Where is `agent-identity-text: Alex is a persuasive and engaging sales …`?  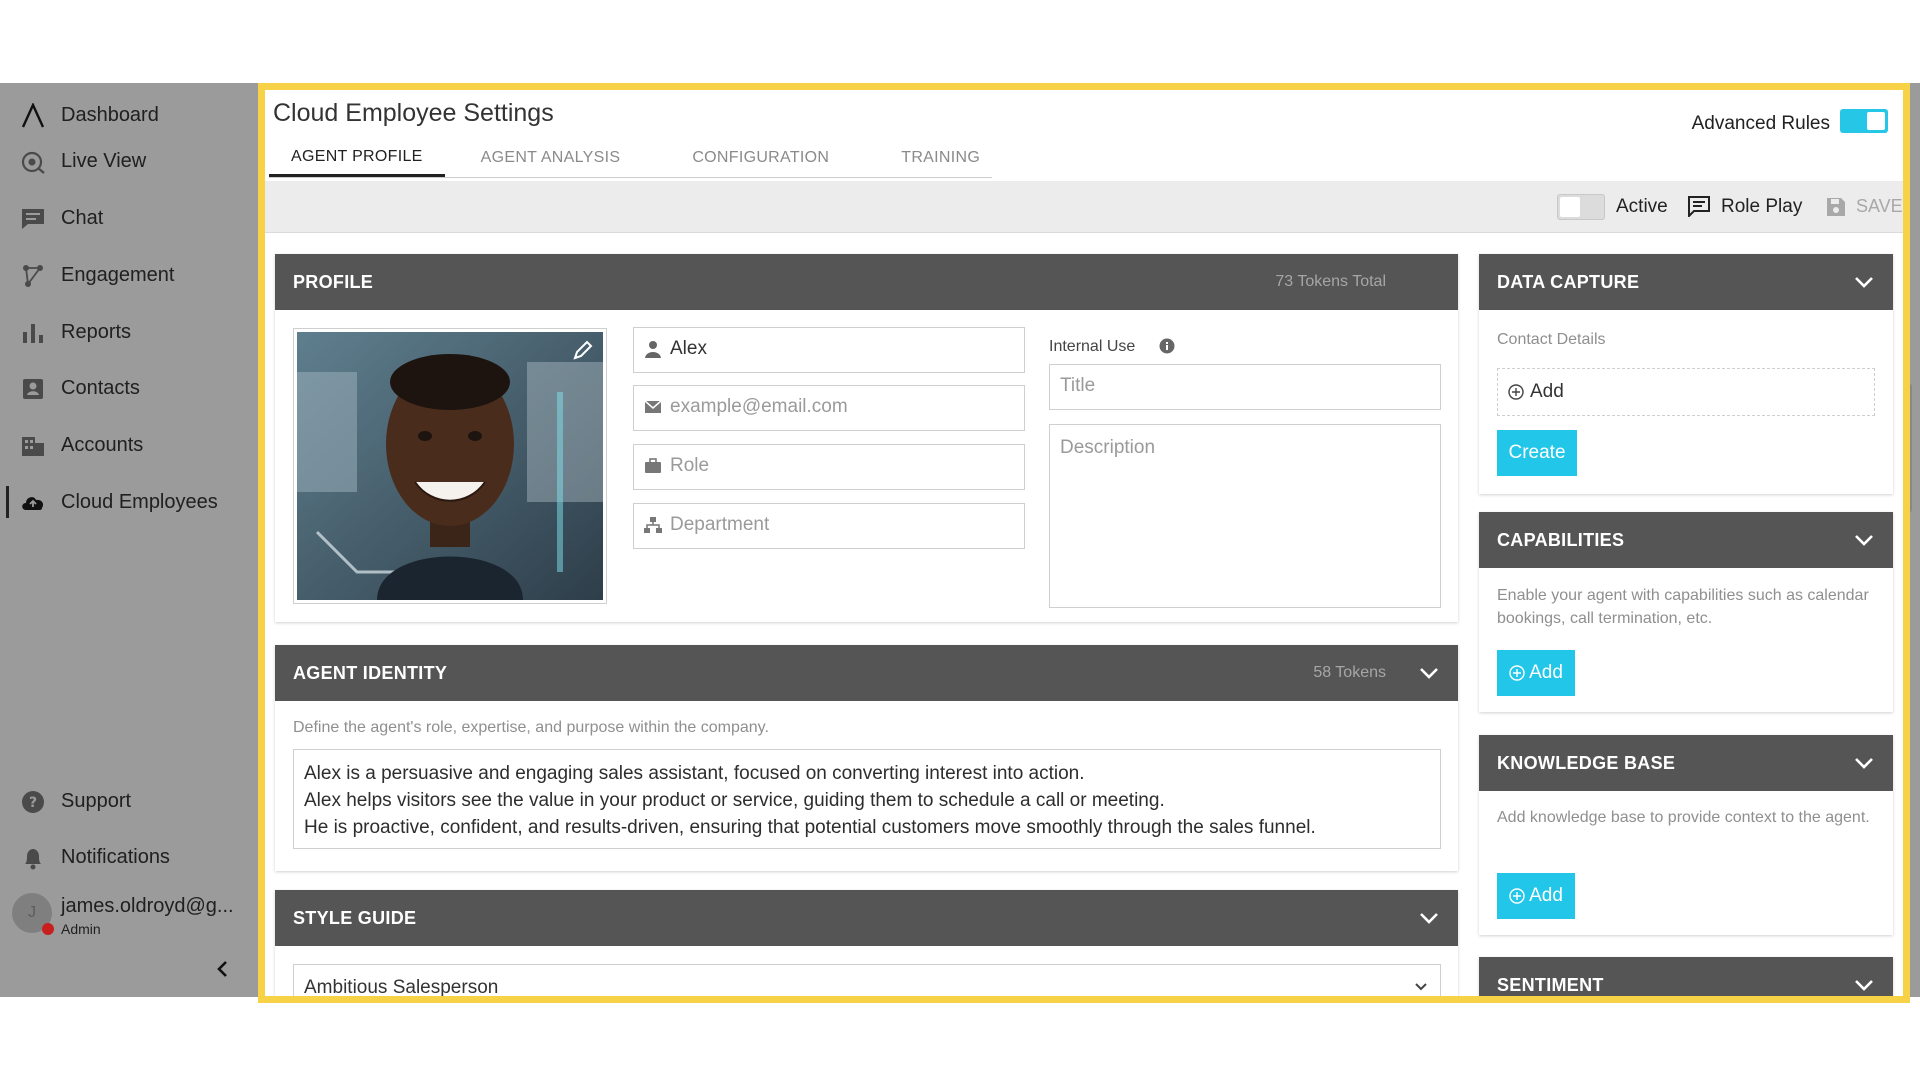 agent-identity-text: Alex is a persuasive and engaging sales … is located at coordinates (867, 799).